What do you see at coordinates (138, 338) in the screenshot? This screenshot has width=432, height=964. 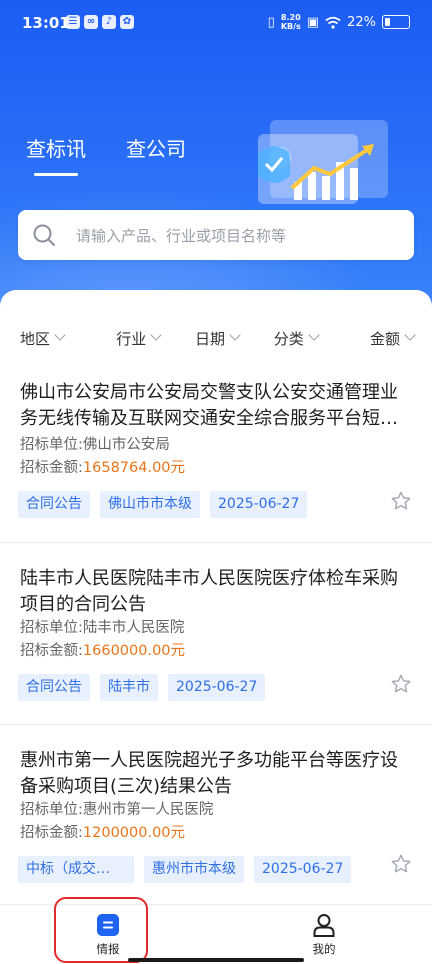 I see `filter-industry: 行业` at bounding box center [138, 338].